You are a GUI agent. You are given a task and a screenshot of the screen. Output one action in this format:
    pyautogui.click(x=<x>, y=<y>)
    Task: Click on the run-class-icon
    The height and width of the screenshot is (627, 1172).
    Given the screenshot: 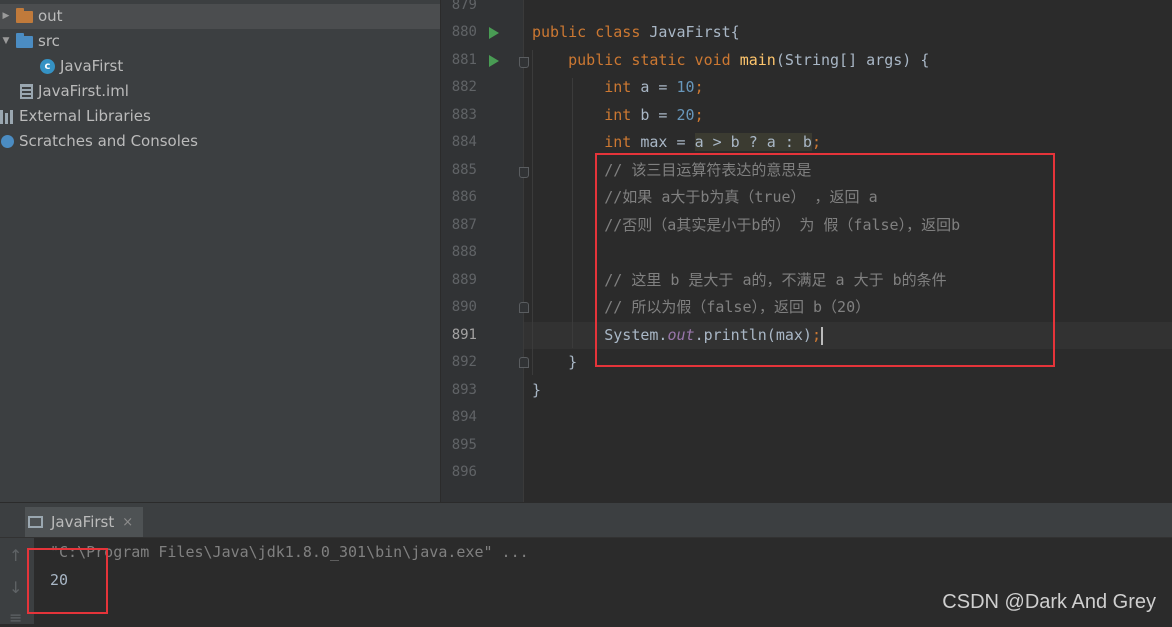 What is the action you would take?
    pyautogui.click(x=494, y=33)
    